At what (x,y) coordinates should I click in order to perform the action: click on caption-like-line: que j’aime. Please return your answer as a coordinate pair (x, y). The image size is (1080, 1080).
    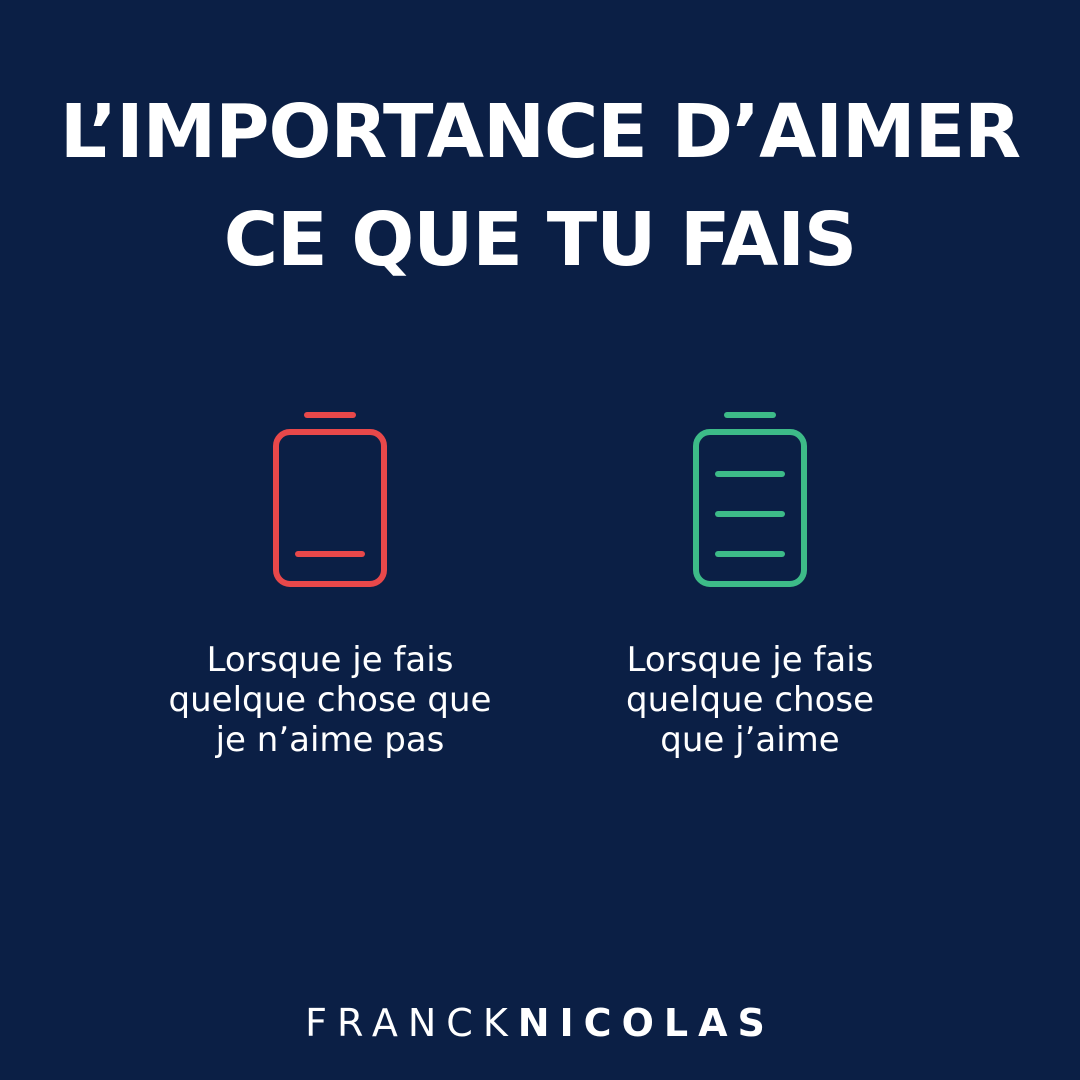
    Looking at the image, I should click on (750, 740).